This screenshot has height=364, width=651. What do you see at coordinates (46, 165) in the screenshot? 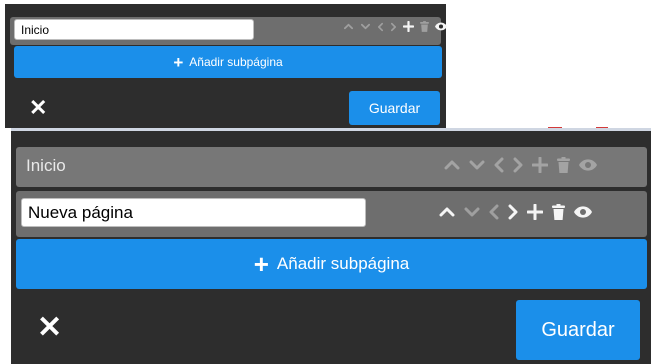
I see `page-row-title: Inicio` at bounding box center [46, 165].